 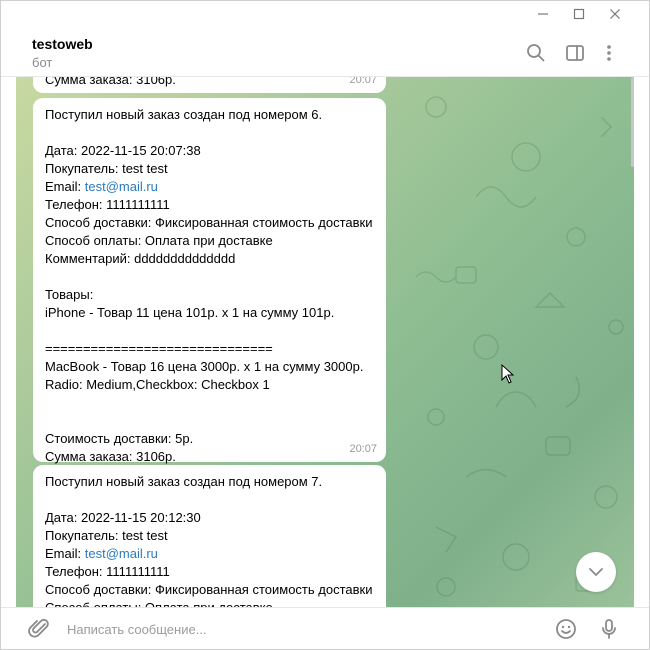 I want to click on message-text: Комментарий: dddddddddddddd, so click(x=140, y=258).